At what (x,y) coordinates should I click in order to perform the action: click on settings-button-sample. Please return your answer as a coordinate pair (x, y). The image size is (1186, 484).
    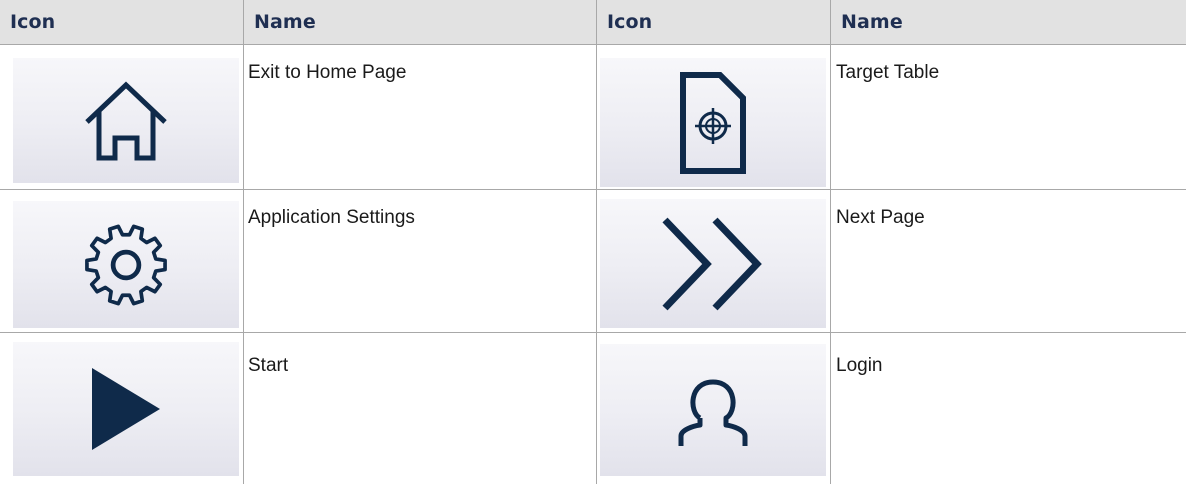
    Looking at the image, I should click on (126, 264).